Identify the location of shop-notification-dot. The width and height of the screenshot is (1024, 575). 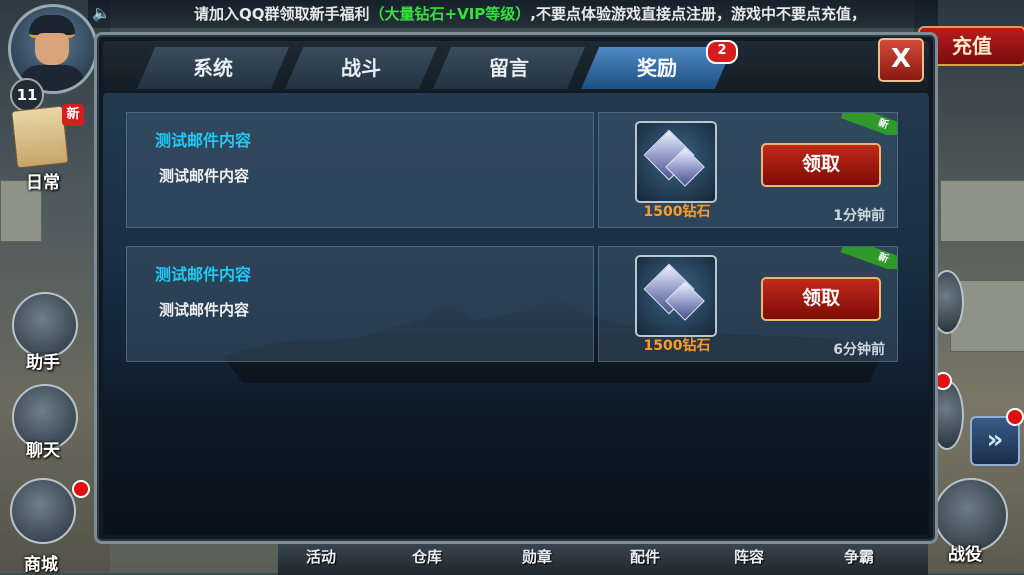
(81, 489).